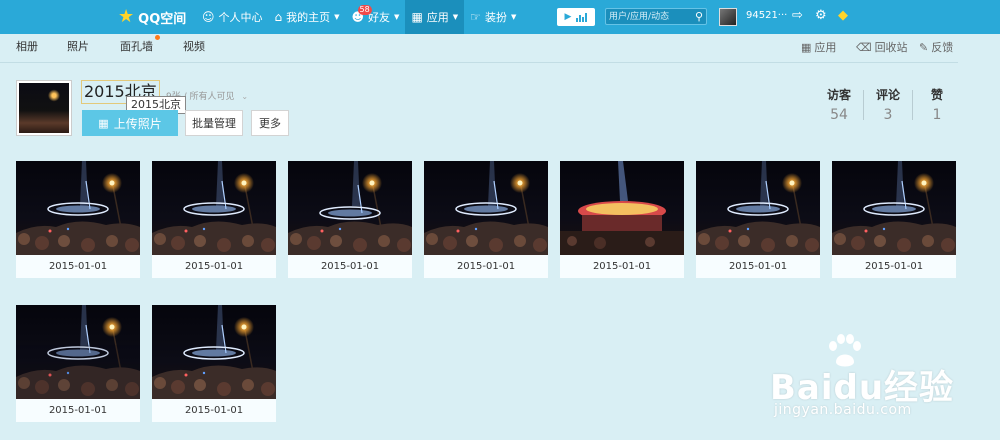  Describe the element at coordinates (582, 17) in the screenshot. I see `equalizer-icon` at that location.